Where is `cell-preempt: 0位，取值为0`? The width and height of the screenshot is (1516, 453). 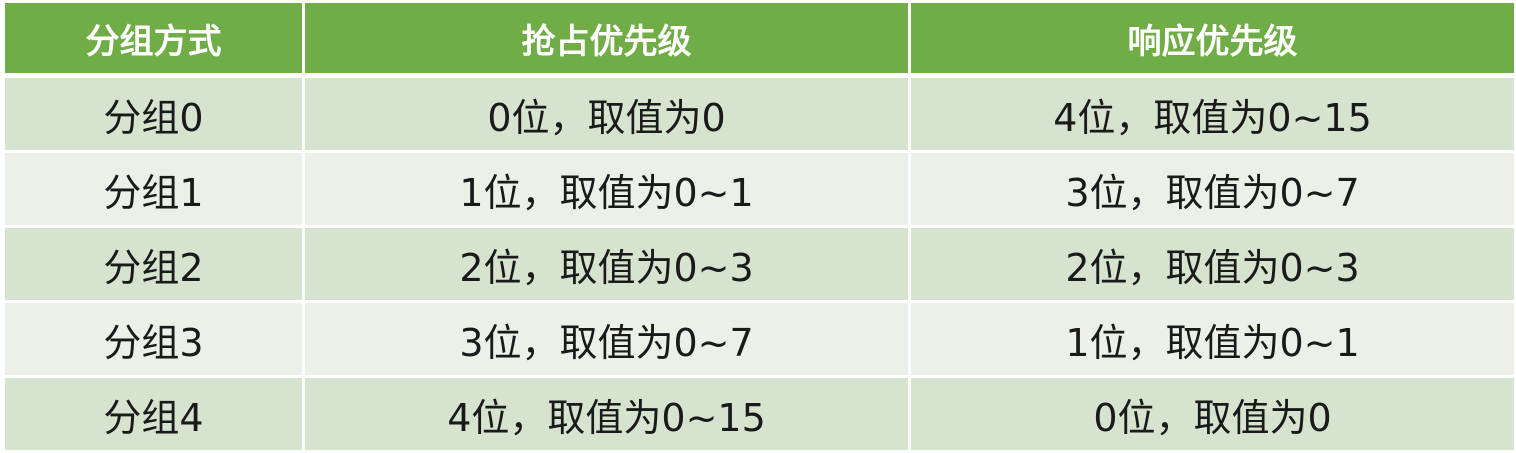 cell-preempt: 0位，取值为0 is located at coordinates (606, 113).